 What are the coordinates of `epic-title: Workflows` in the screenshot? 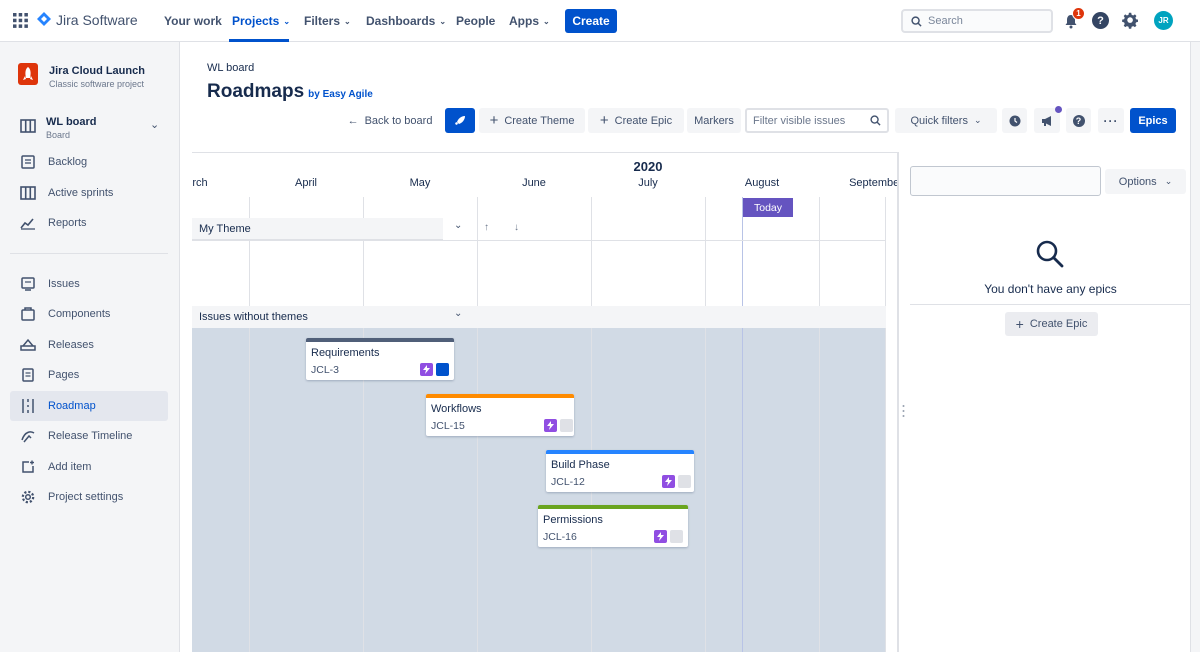 It's located at (456, 409).